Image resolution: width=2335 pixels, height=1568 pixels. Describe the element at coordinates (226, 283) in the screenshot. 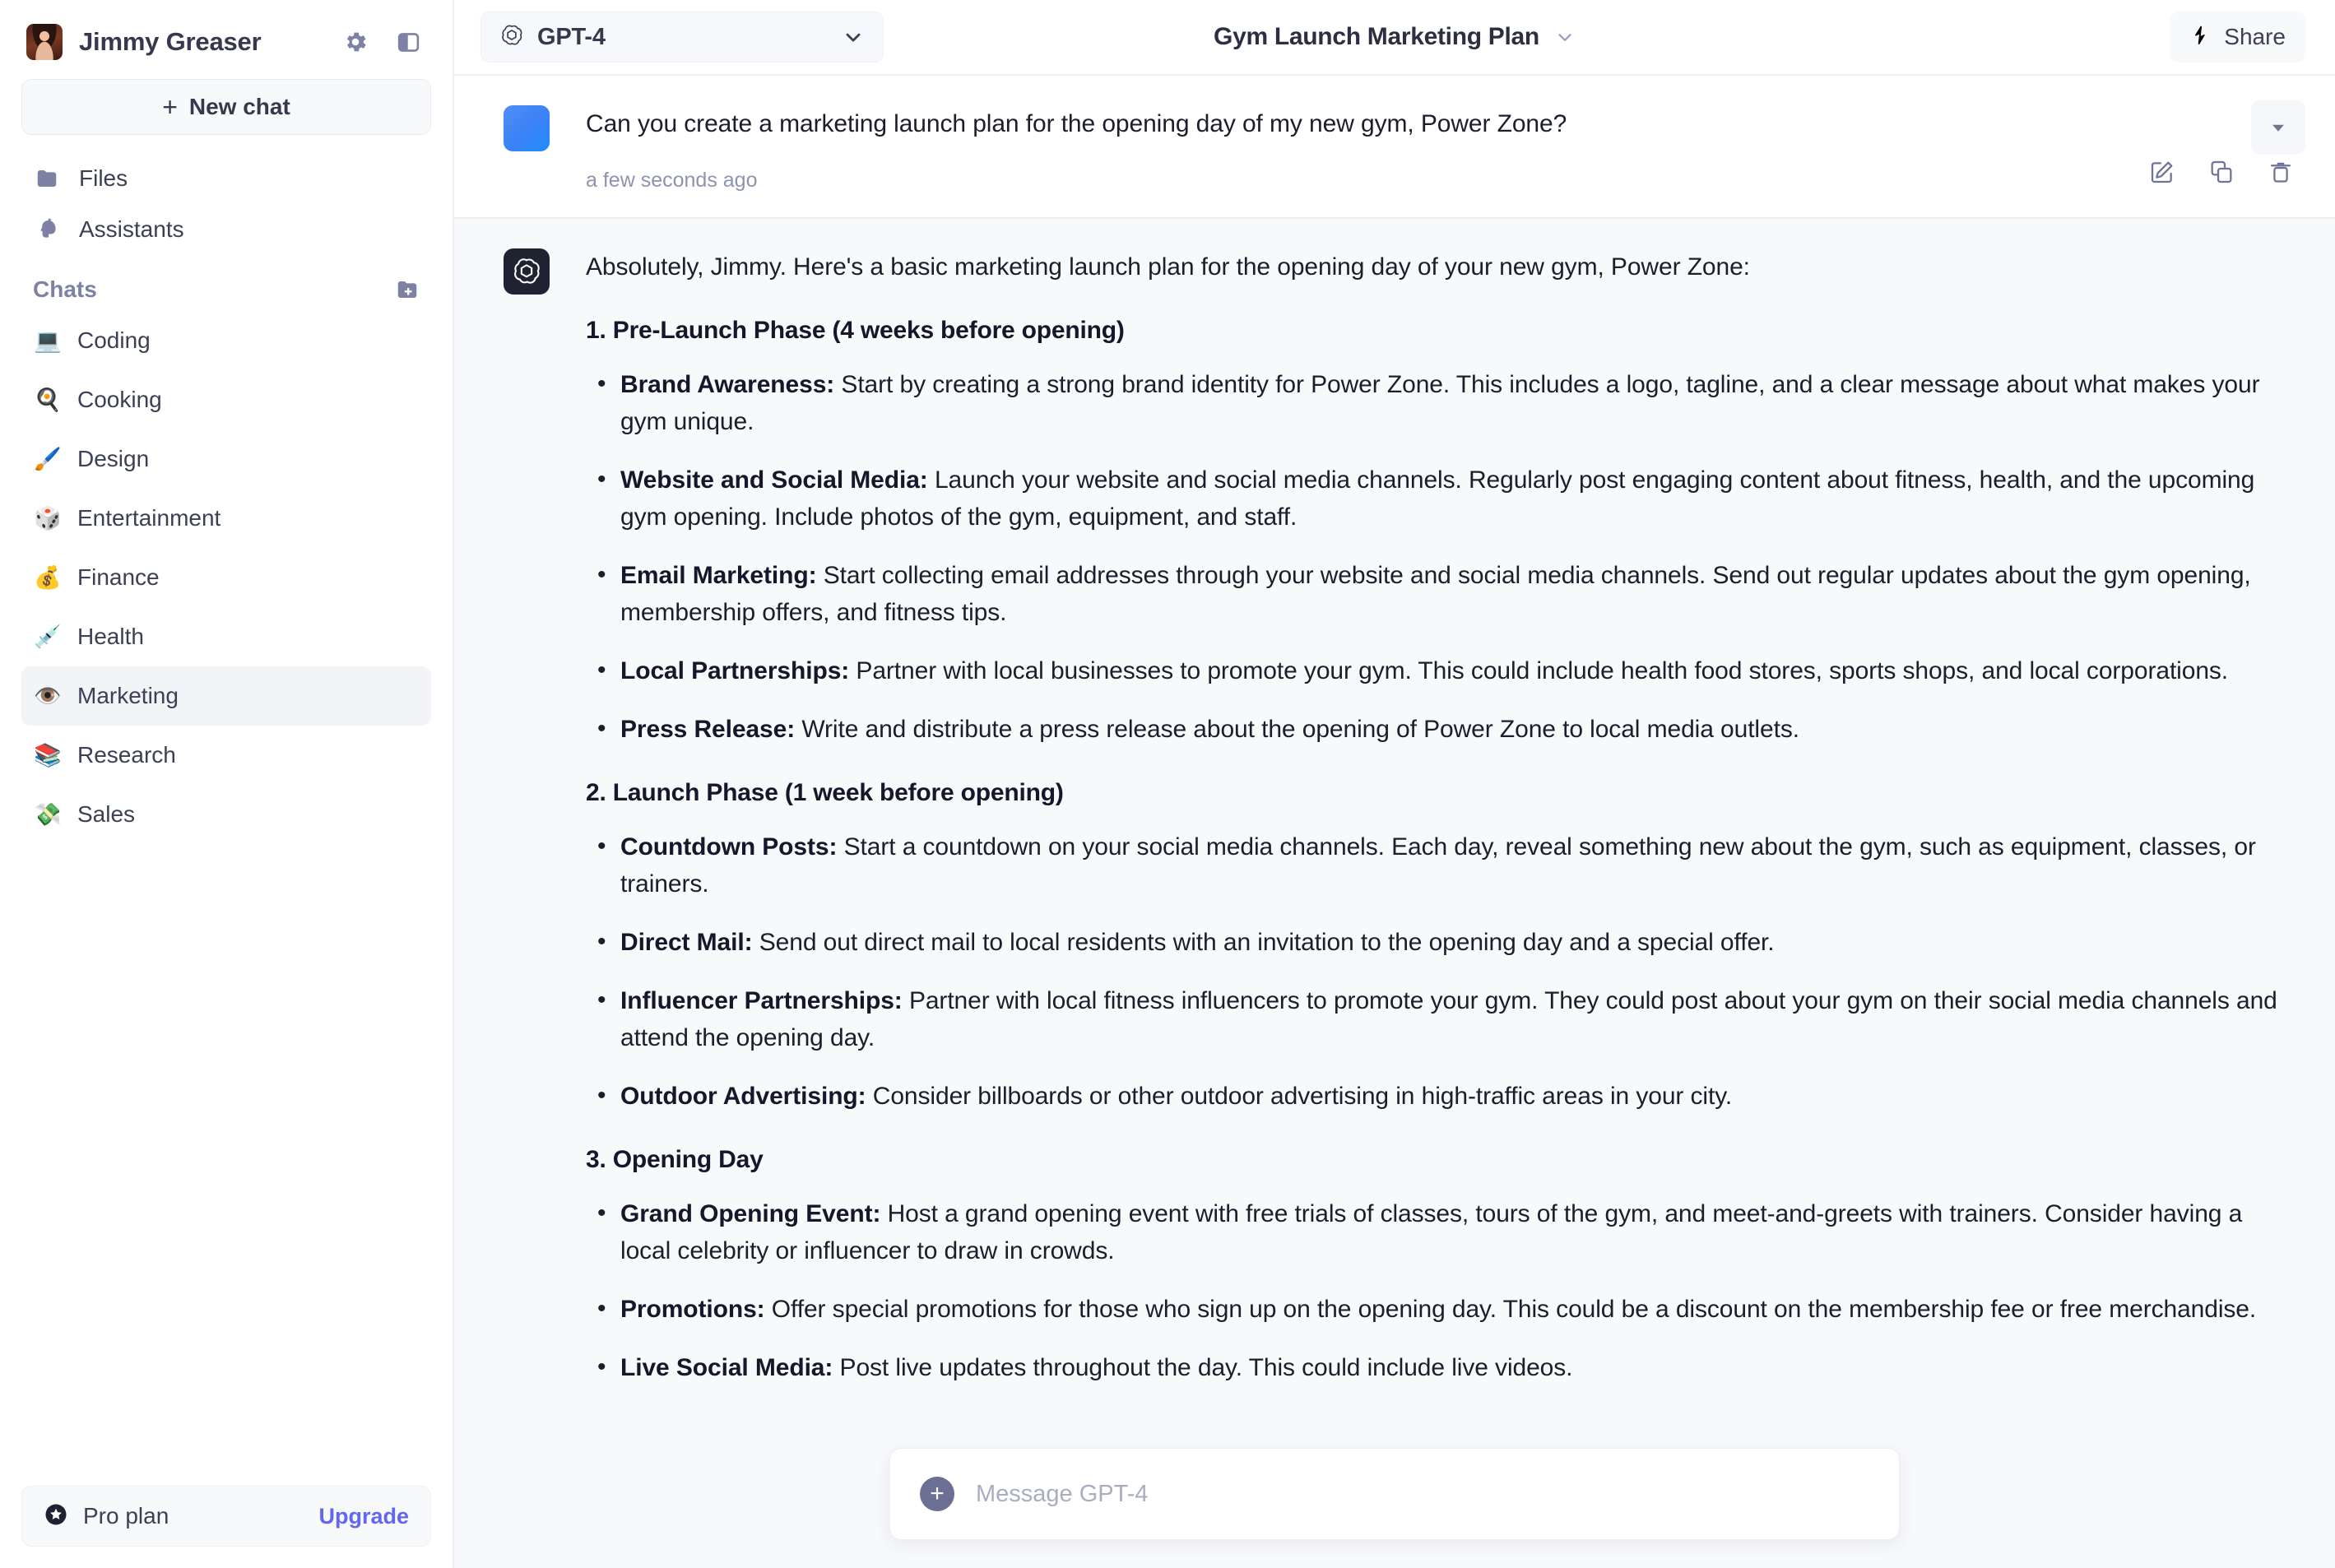

I see `chats-section-header: Chats` at that location.